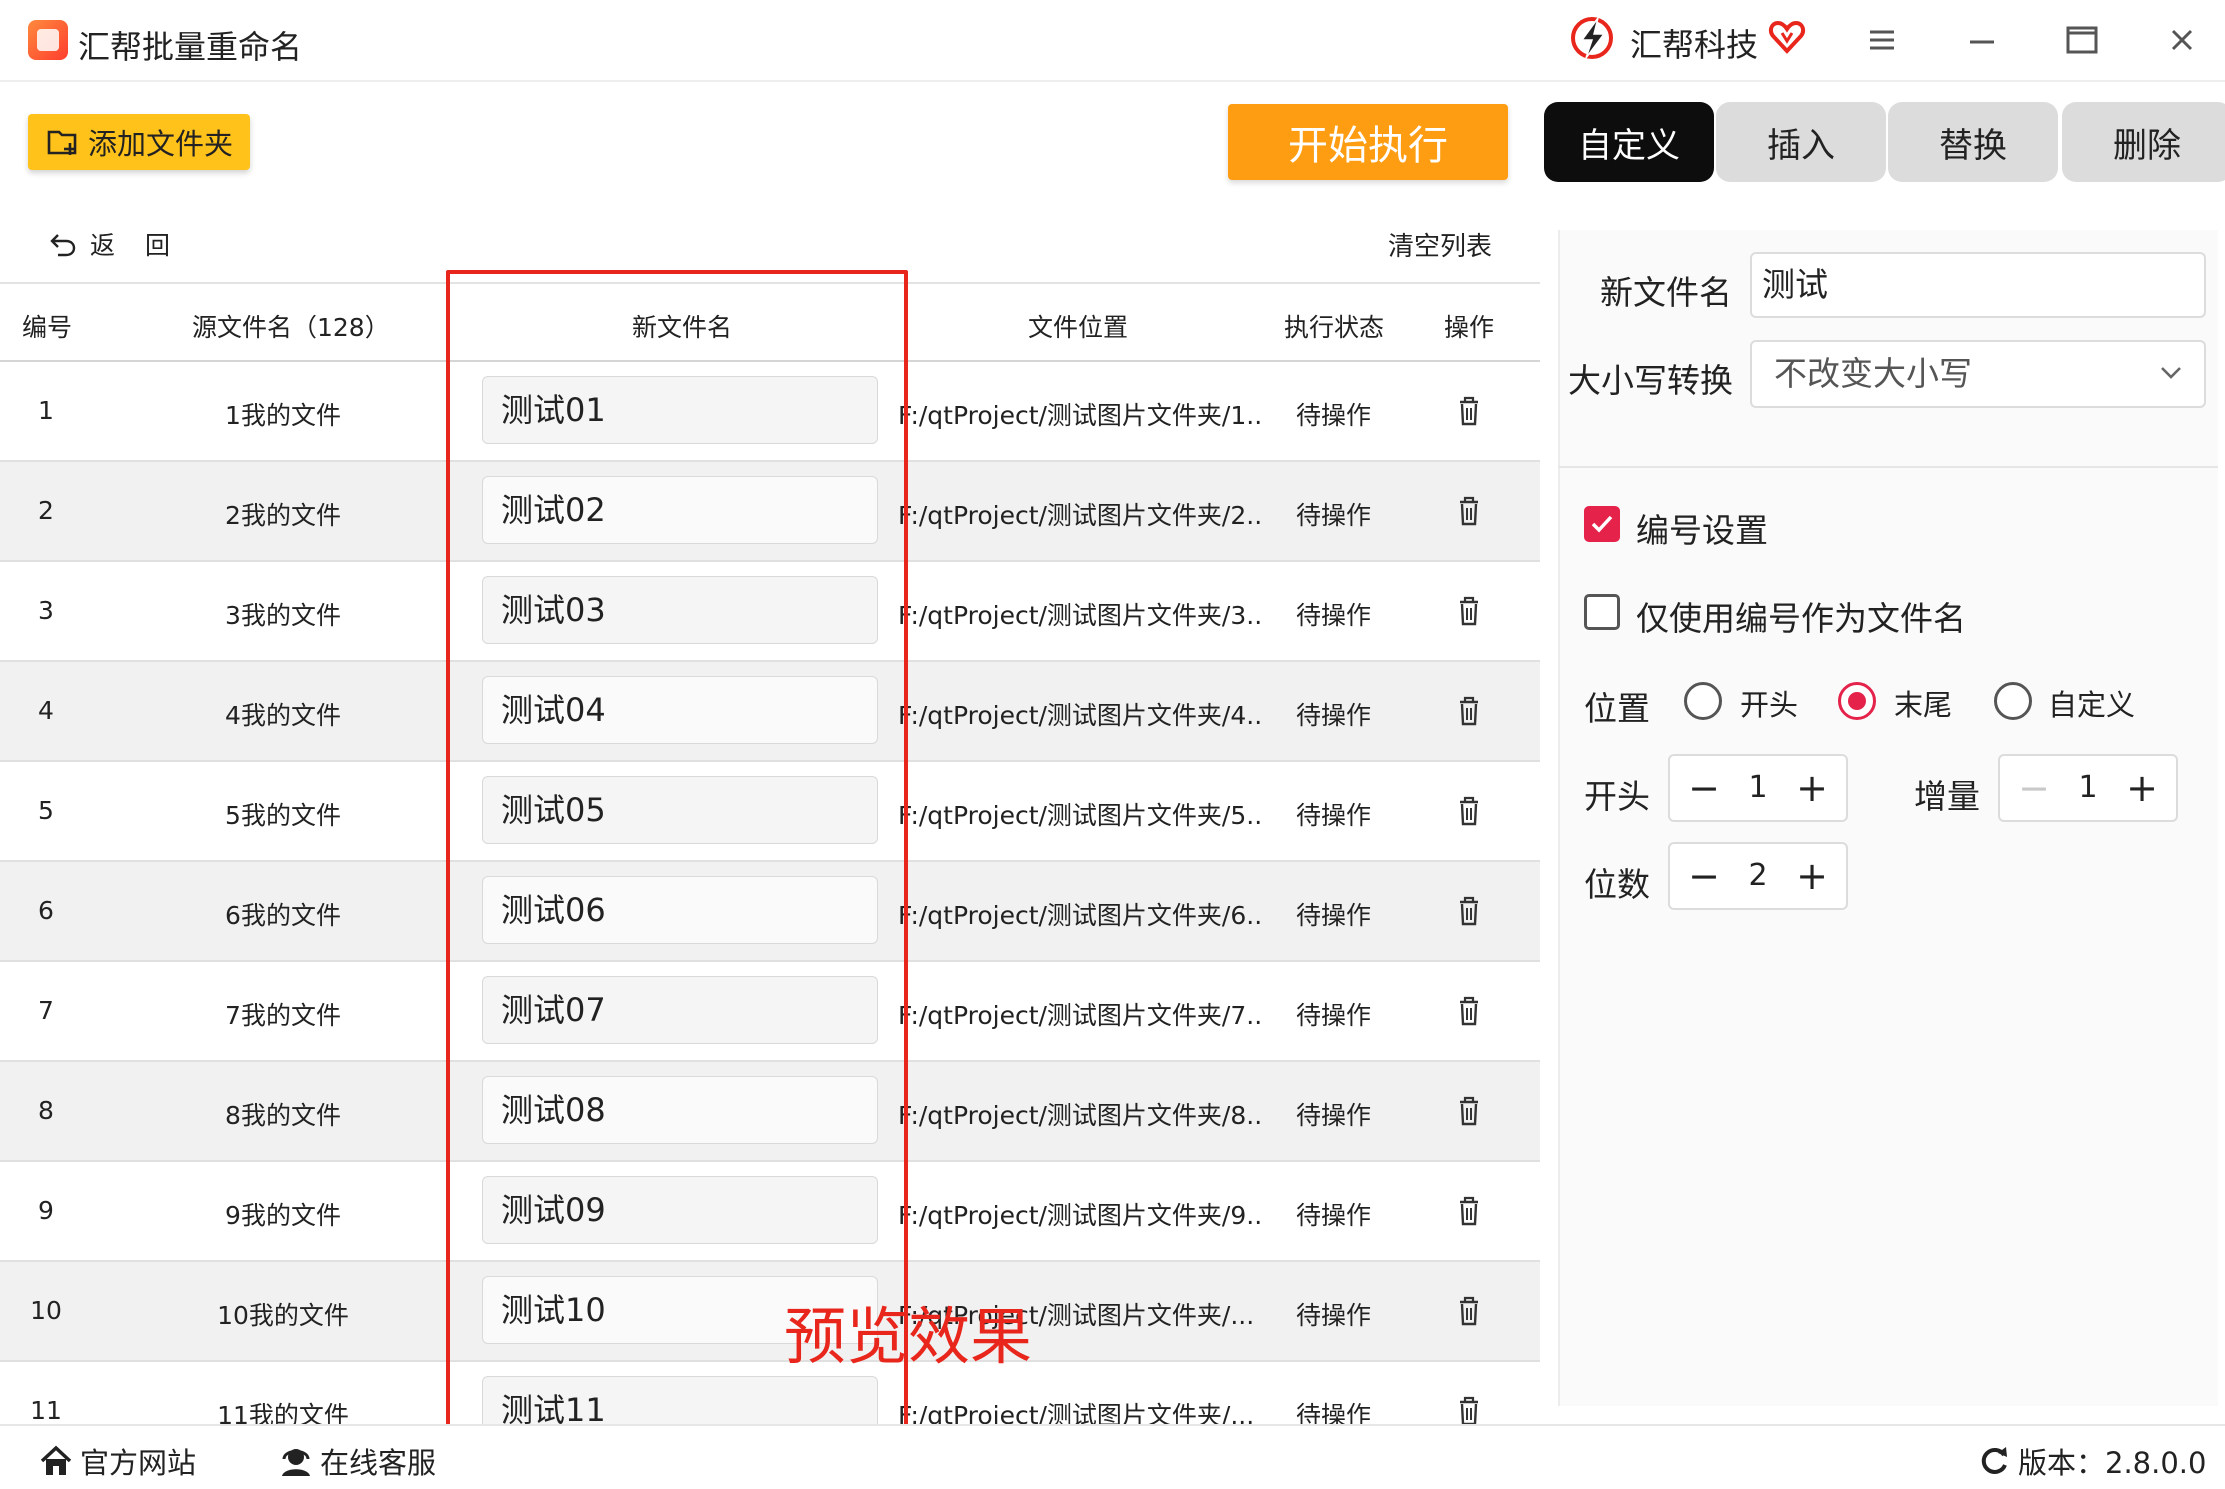 Image resolution: width=2225 pixels, height=1489 pixels. Describe the element at coordinates (680, 810) in the screenshot. I see `row-newname-field: 测试05` at that location.